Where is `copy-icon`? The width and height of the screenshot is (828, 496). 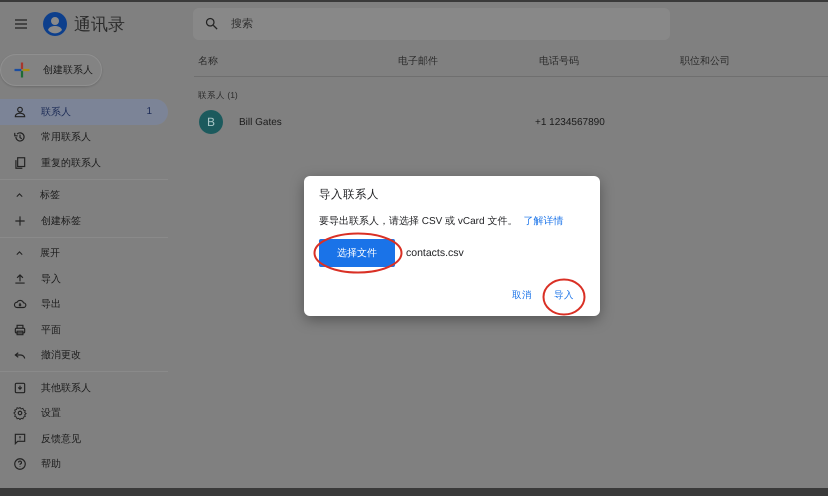
copy-icon is located at coordinates (20, 163).